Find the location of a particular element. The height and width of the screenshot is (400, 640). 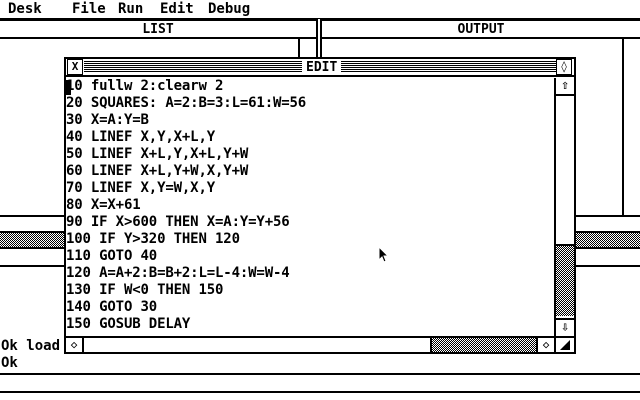

output-titlebar: OUTPUT is located at coordinates (481, 30).